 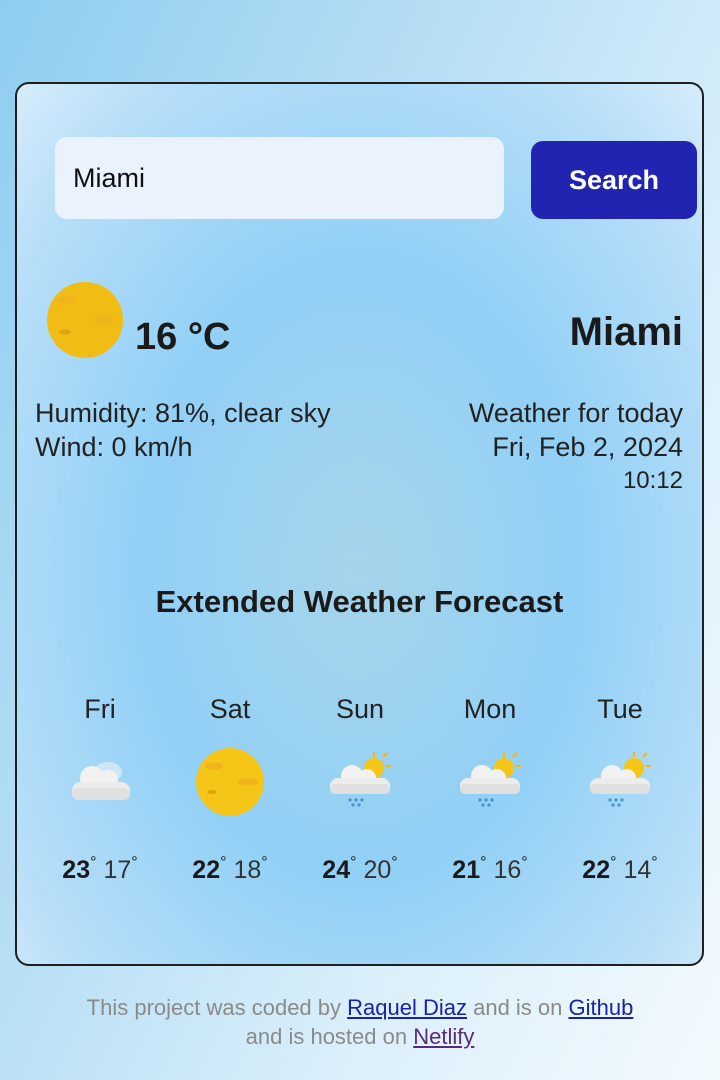 What do you see at coordinates (247, 870) in the screenshot?
I see `forecast-min: 18` at bounding box center [247, 870].